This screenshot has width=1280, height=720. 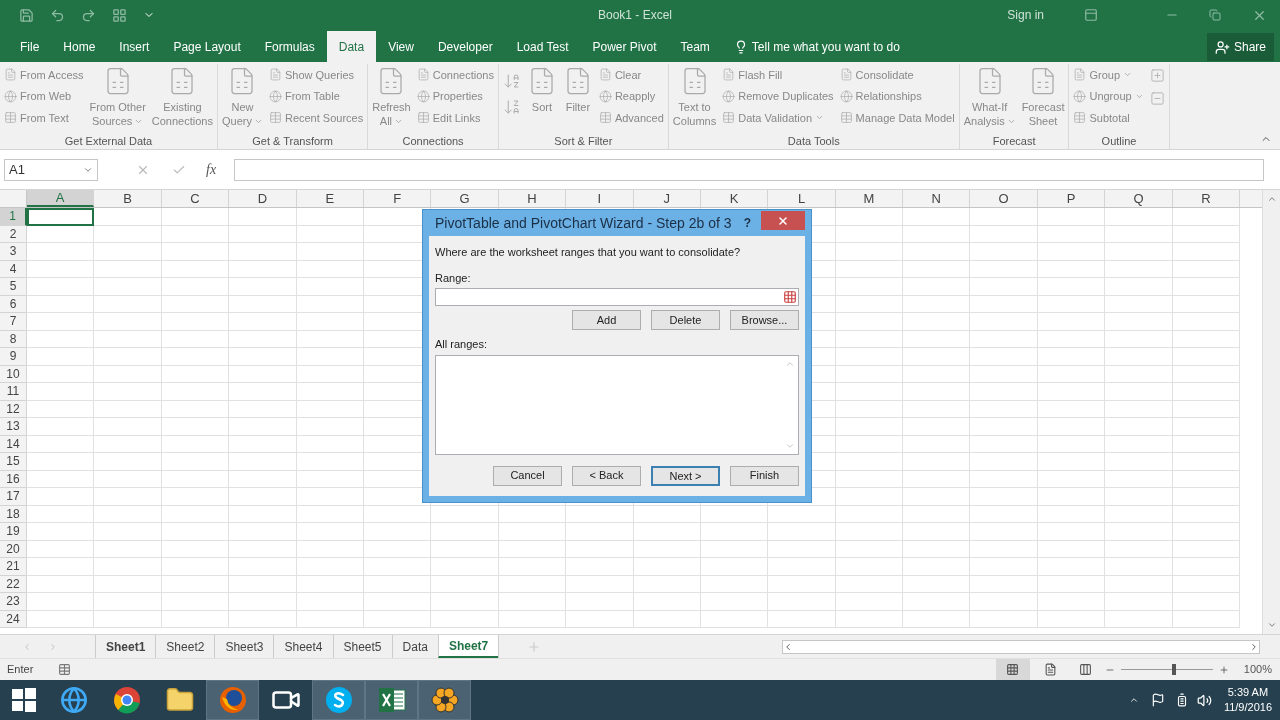 I want to click on zoom-level: 100%, so click(x=1257, y=669).